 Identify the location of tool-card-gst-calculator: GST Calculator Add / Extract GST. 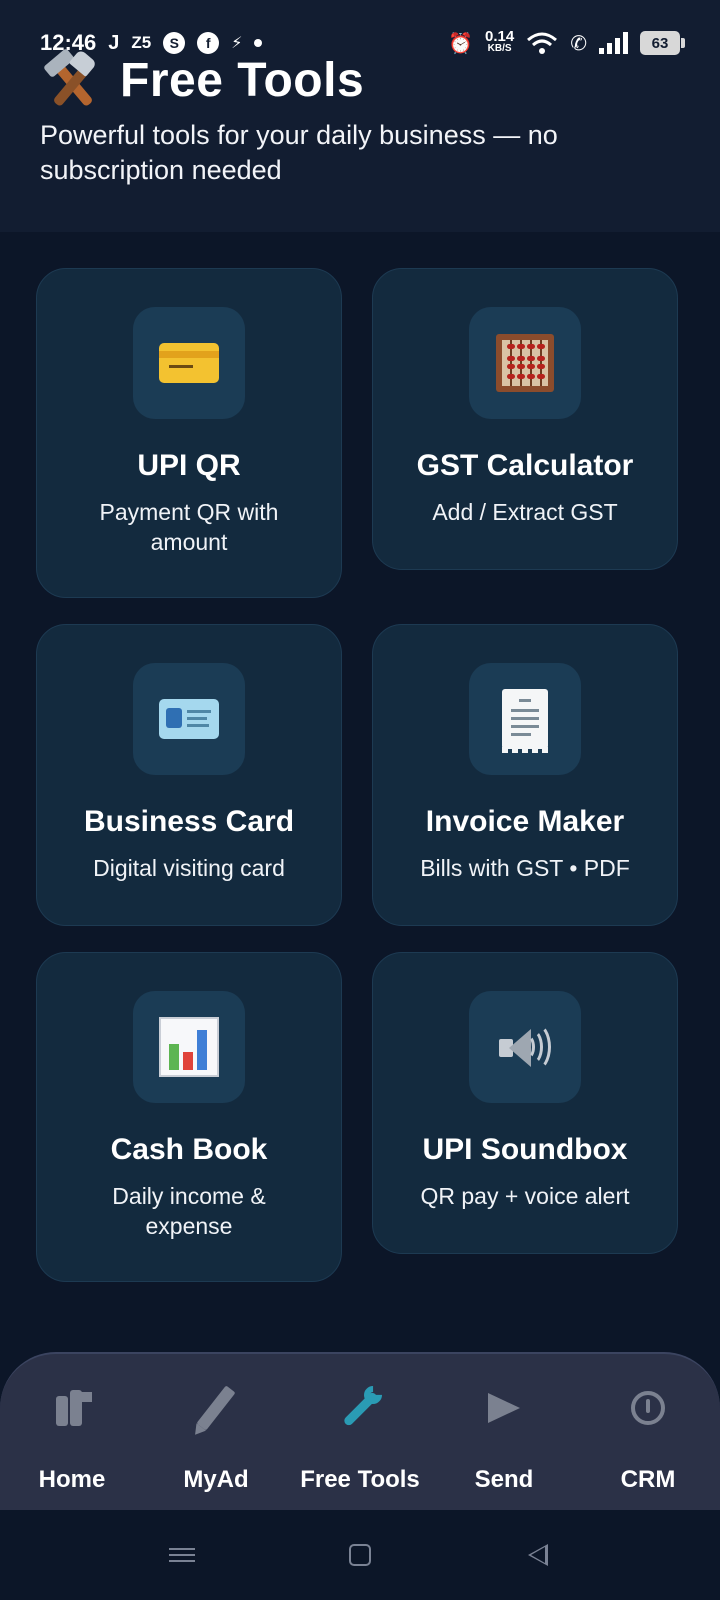
(525, 419).